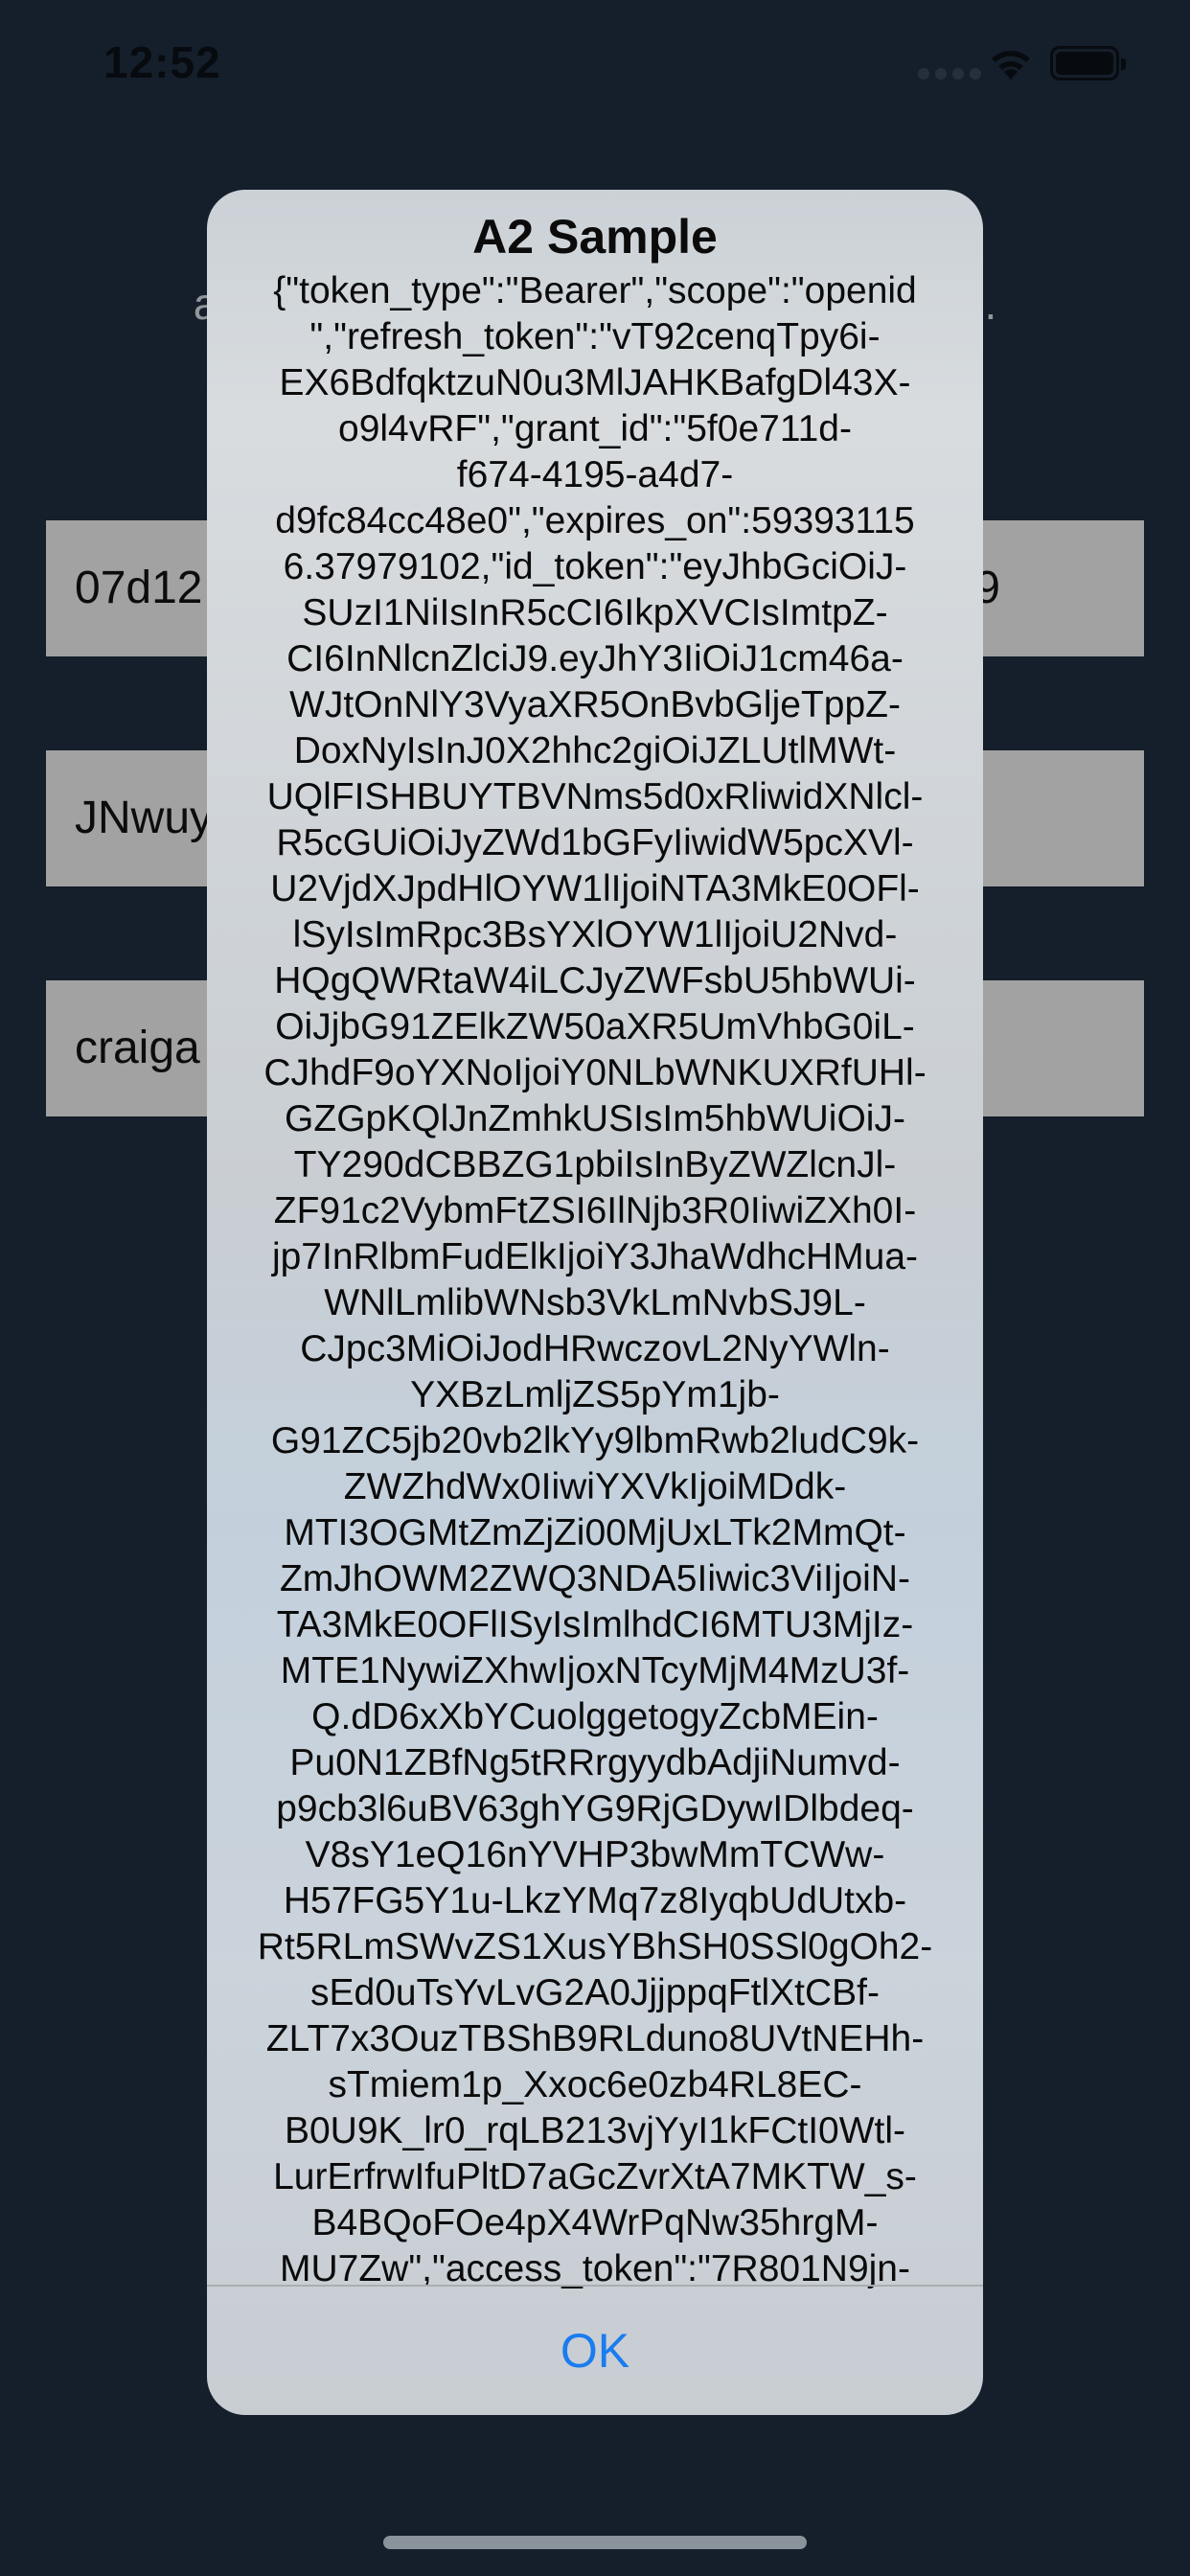 The image size is (1190, 2576). I want to click on alert-message-line: CI6InNlcnZlciJ9.eyJhY3IiOiJ1cm46a-, so click(595, 658).